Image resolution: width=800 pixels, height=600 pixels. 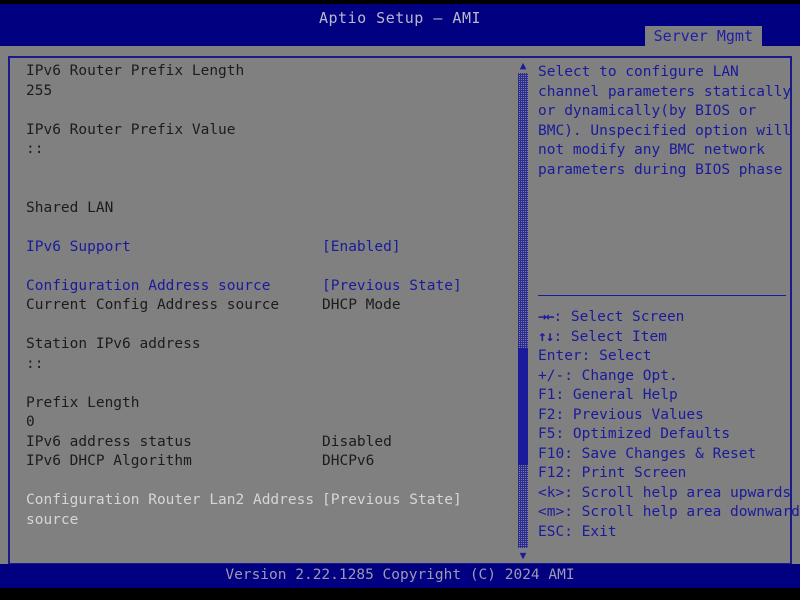 I want to click on help-line: BMC). Unspecified option will, so click(x=665, y=130).